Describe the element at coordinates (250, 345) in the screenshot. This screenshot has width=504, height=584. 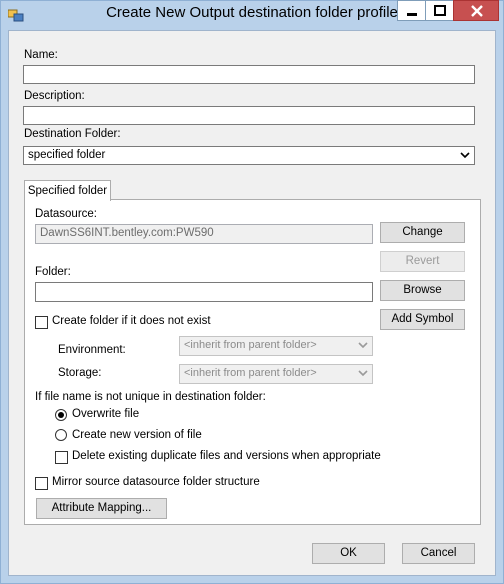
I see `environment-value: <inherit from parent folder>` at that location.